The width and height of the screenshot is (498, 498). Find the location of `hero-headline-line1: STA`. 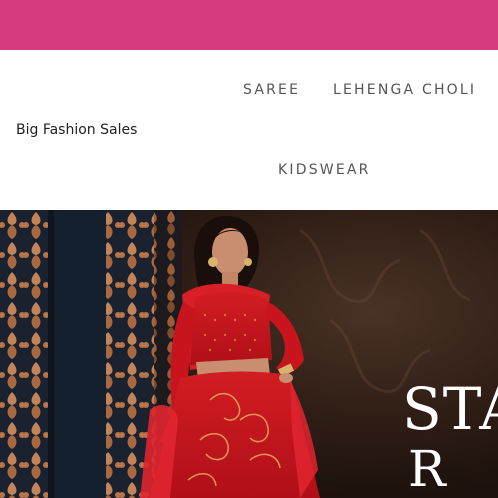

hero-headline-line1: STA is located at coordinates (450, 409).